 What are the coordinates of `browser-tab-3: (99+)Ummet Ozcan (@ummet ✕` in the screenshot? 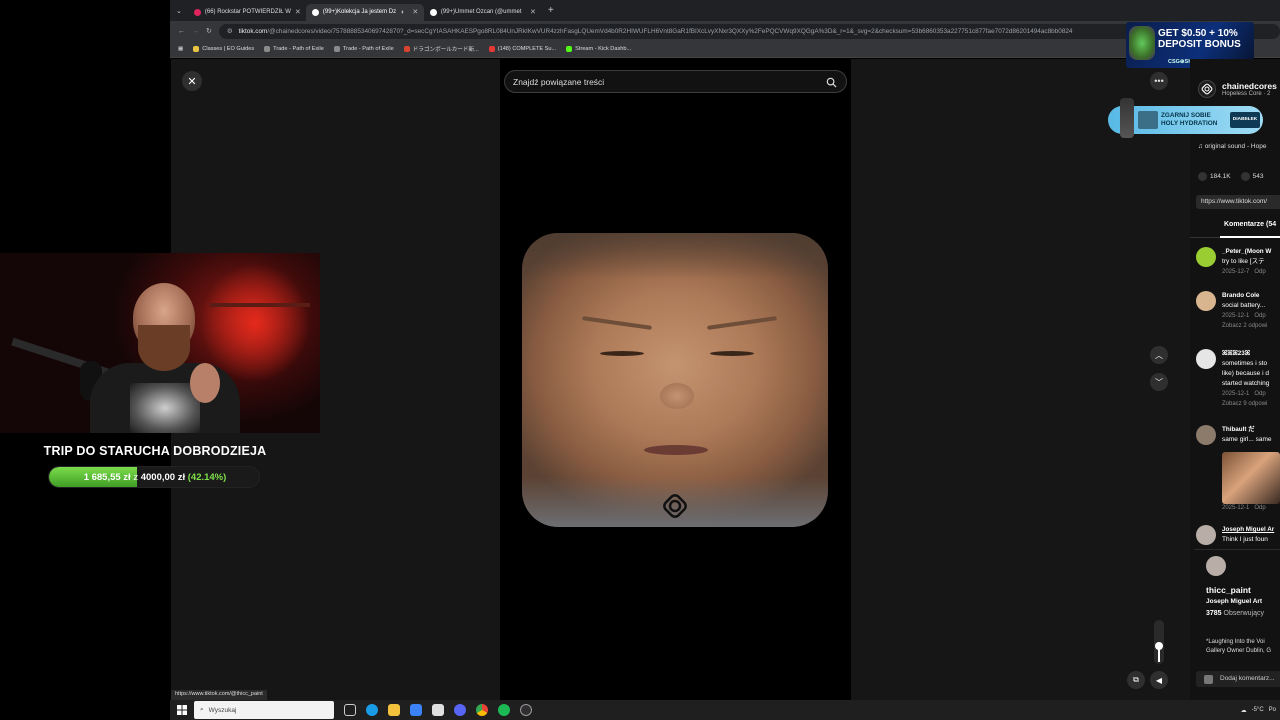 It's located at (483, 12).